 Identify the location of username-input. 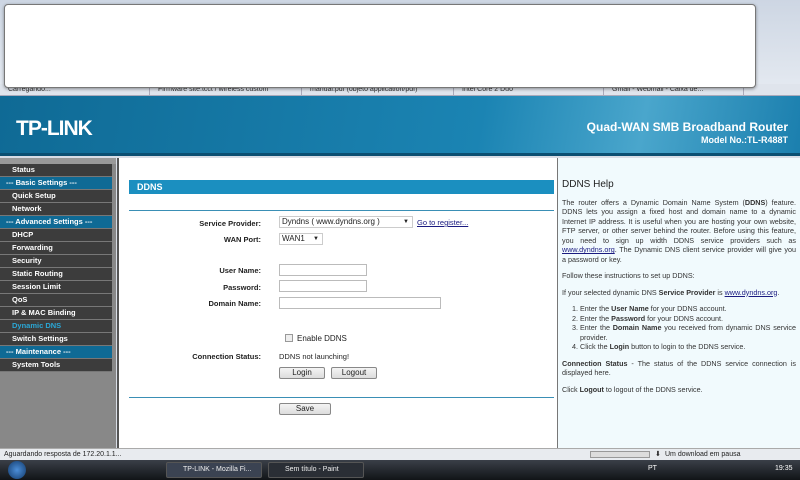
(323, 270).